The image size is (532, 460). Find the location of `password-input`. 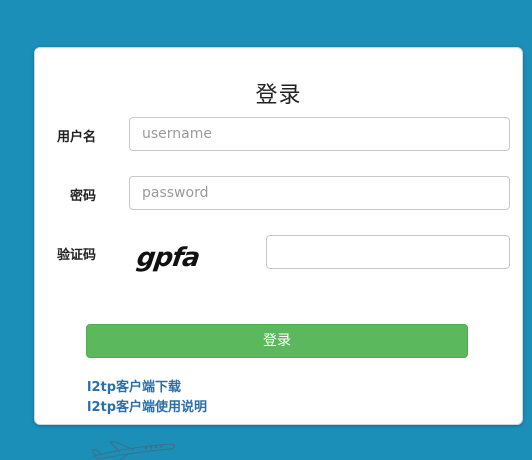

password-input is located at coordinates (319, 193).